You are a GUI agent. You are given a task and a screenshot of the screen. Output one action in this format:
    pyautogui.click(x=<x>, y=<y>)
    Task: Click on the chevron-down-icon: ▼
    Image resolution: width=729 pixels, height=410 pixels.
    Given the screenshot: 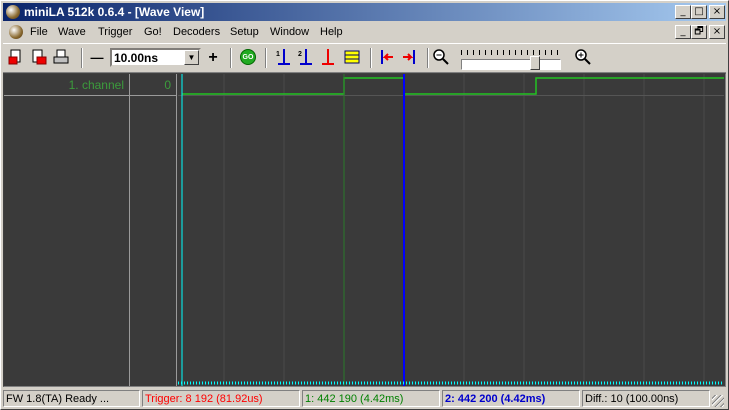 What is the action you would take?
    pyautogui.click(x=191, y=57)
    